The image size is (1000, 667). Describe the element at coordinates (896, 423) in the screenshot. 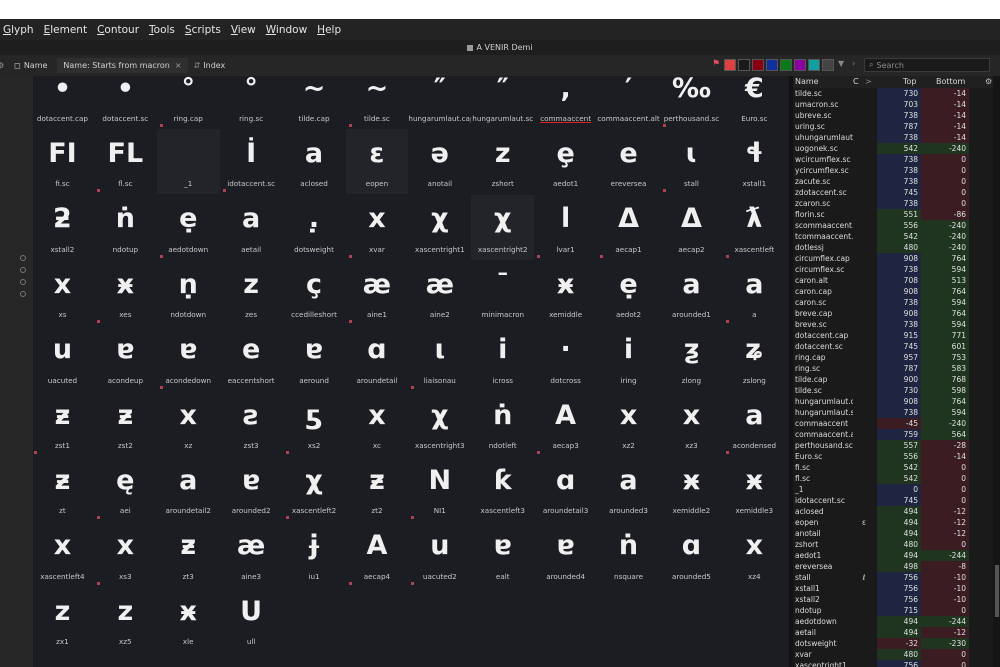

I see `list-item: commaaccent -45 -240` at that location.